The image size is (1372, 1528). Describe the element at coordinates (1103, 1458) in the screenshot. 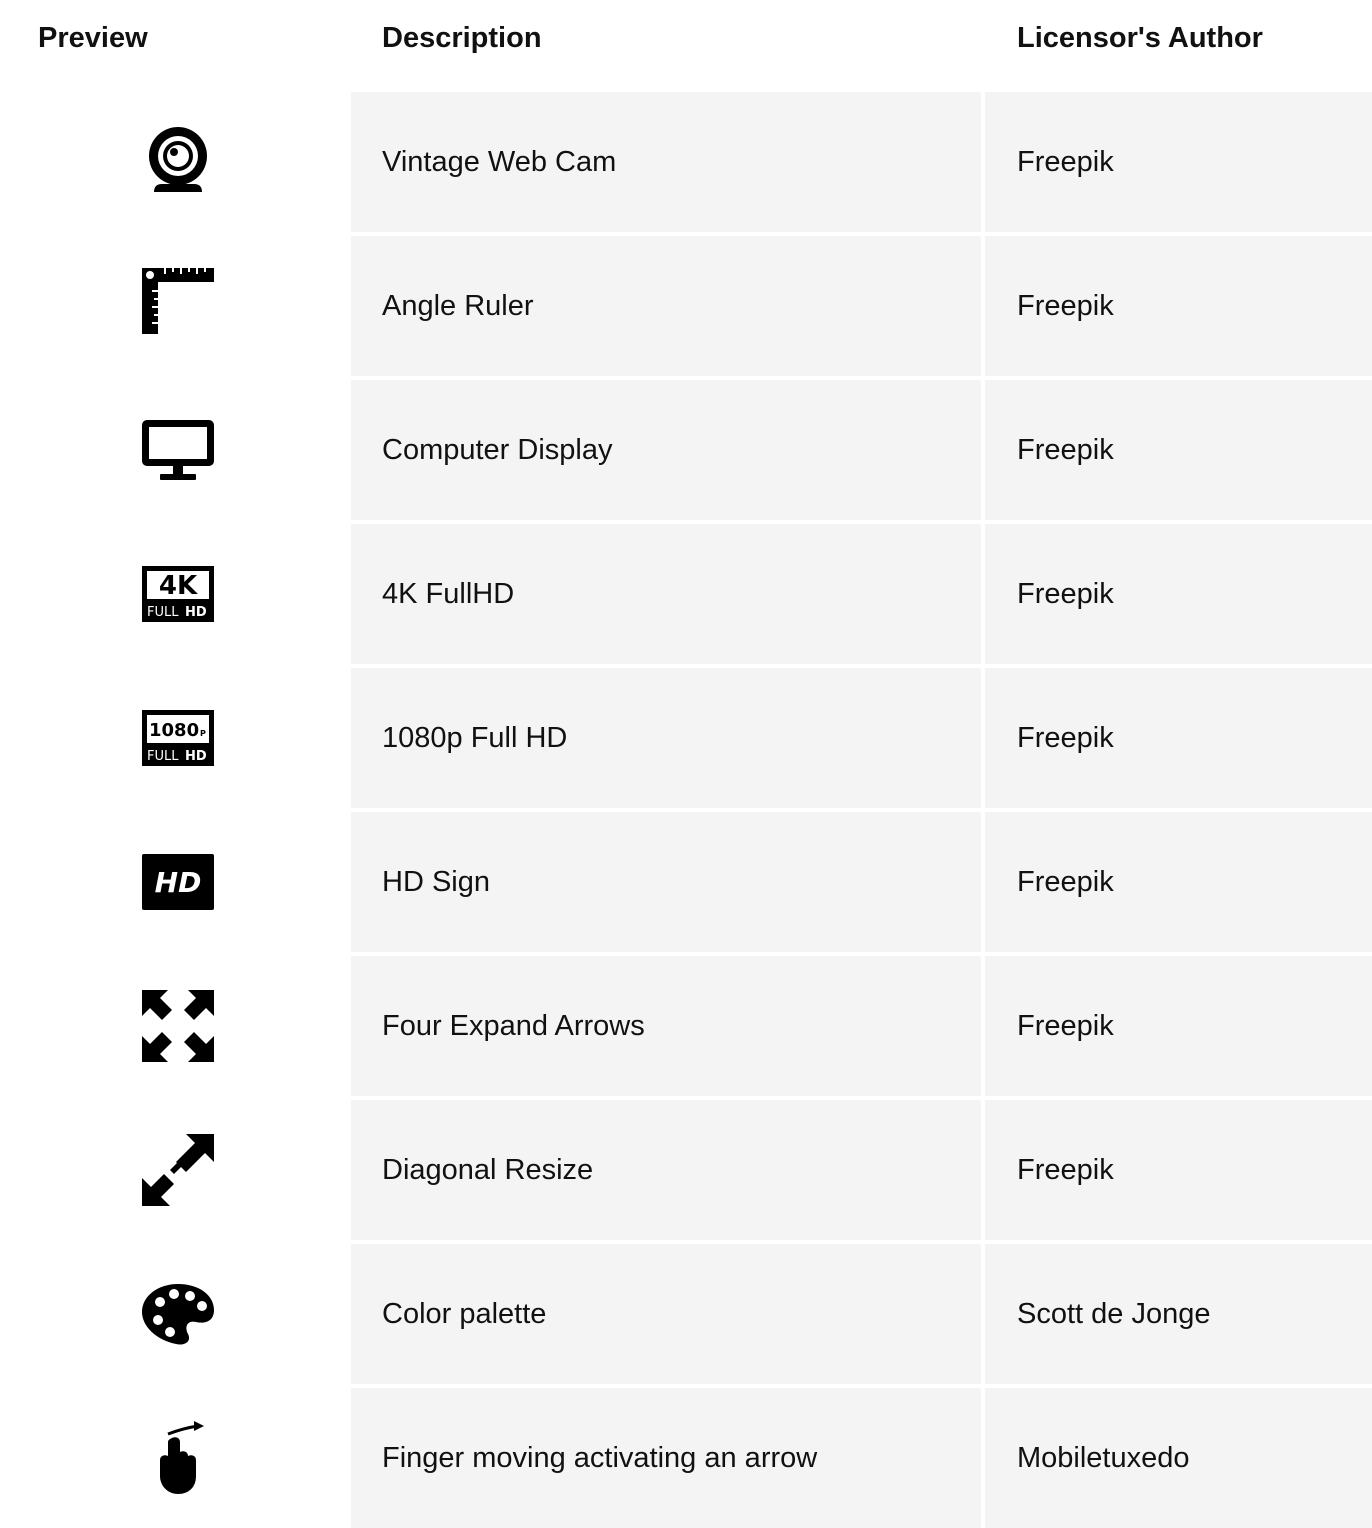

I see `author-text: Mobiletuxedo` at that location.